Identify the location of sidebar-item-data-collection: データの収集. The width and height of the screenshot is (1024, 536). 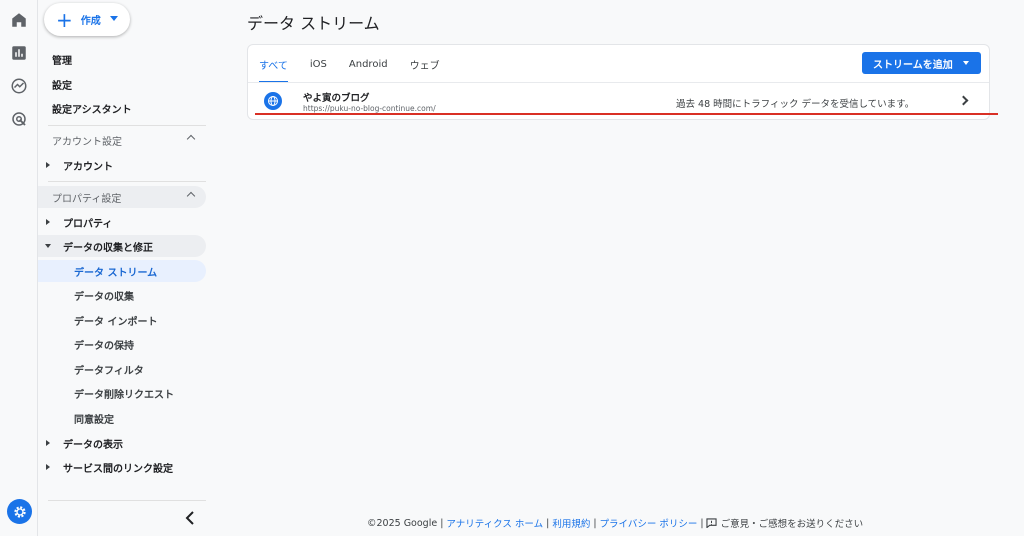
(122, 295).